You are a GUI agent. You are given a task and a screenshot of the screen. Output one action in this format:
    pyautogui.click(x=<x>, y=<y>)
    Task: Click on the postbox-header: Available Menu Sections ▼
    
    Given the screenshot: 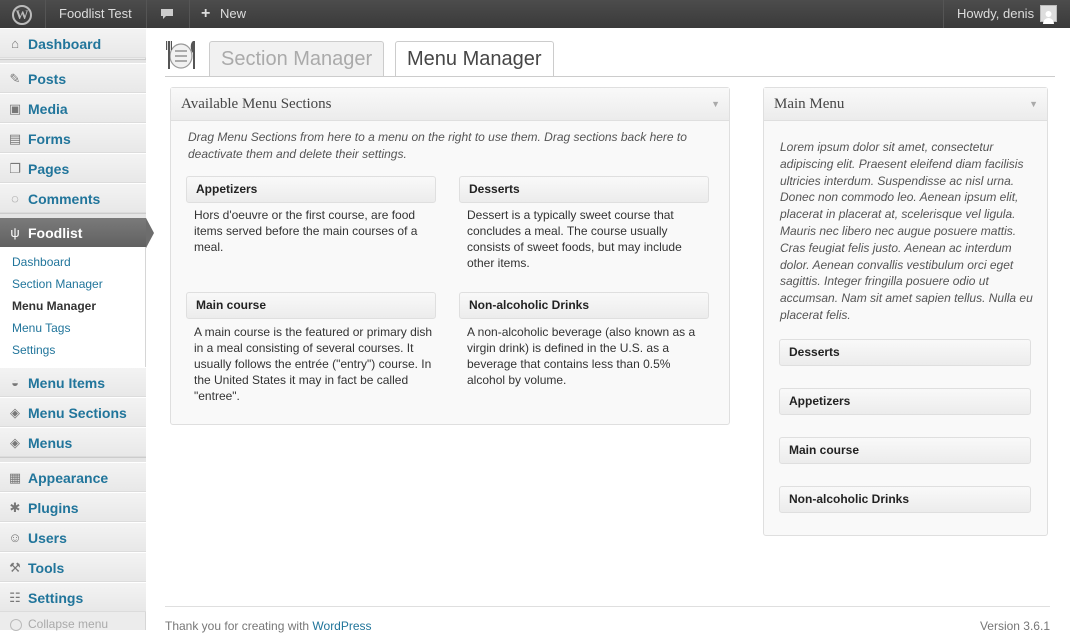 What is the action you would take?
    pyautogui.click(x=450, y=104)
    